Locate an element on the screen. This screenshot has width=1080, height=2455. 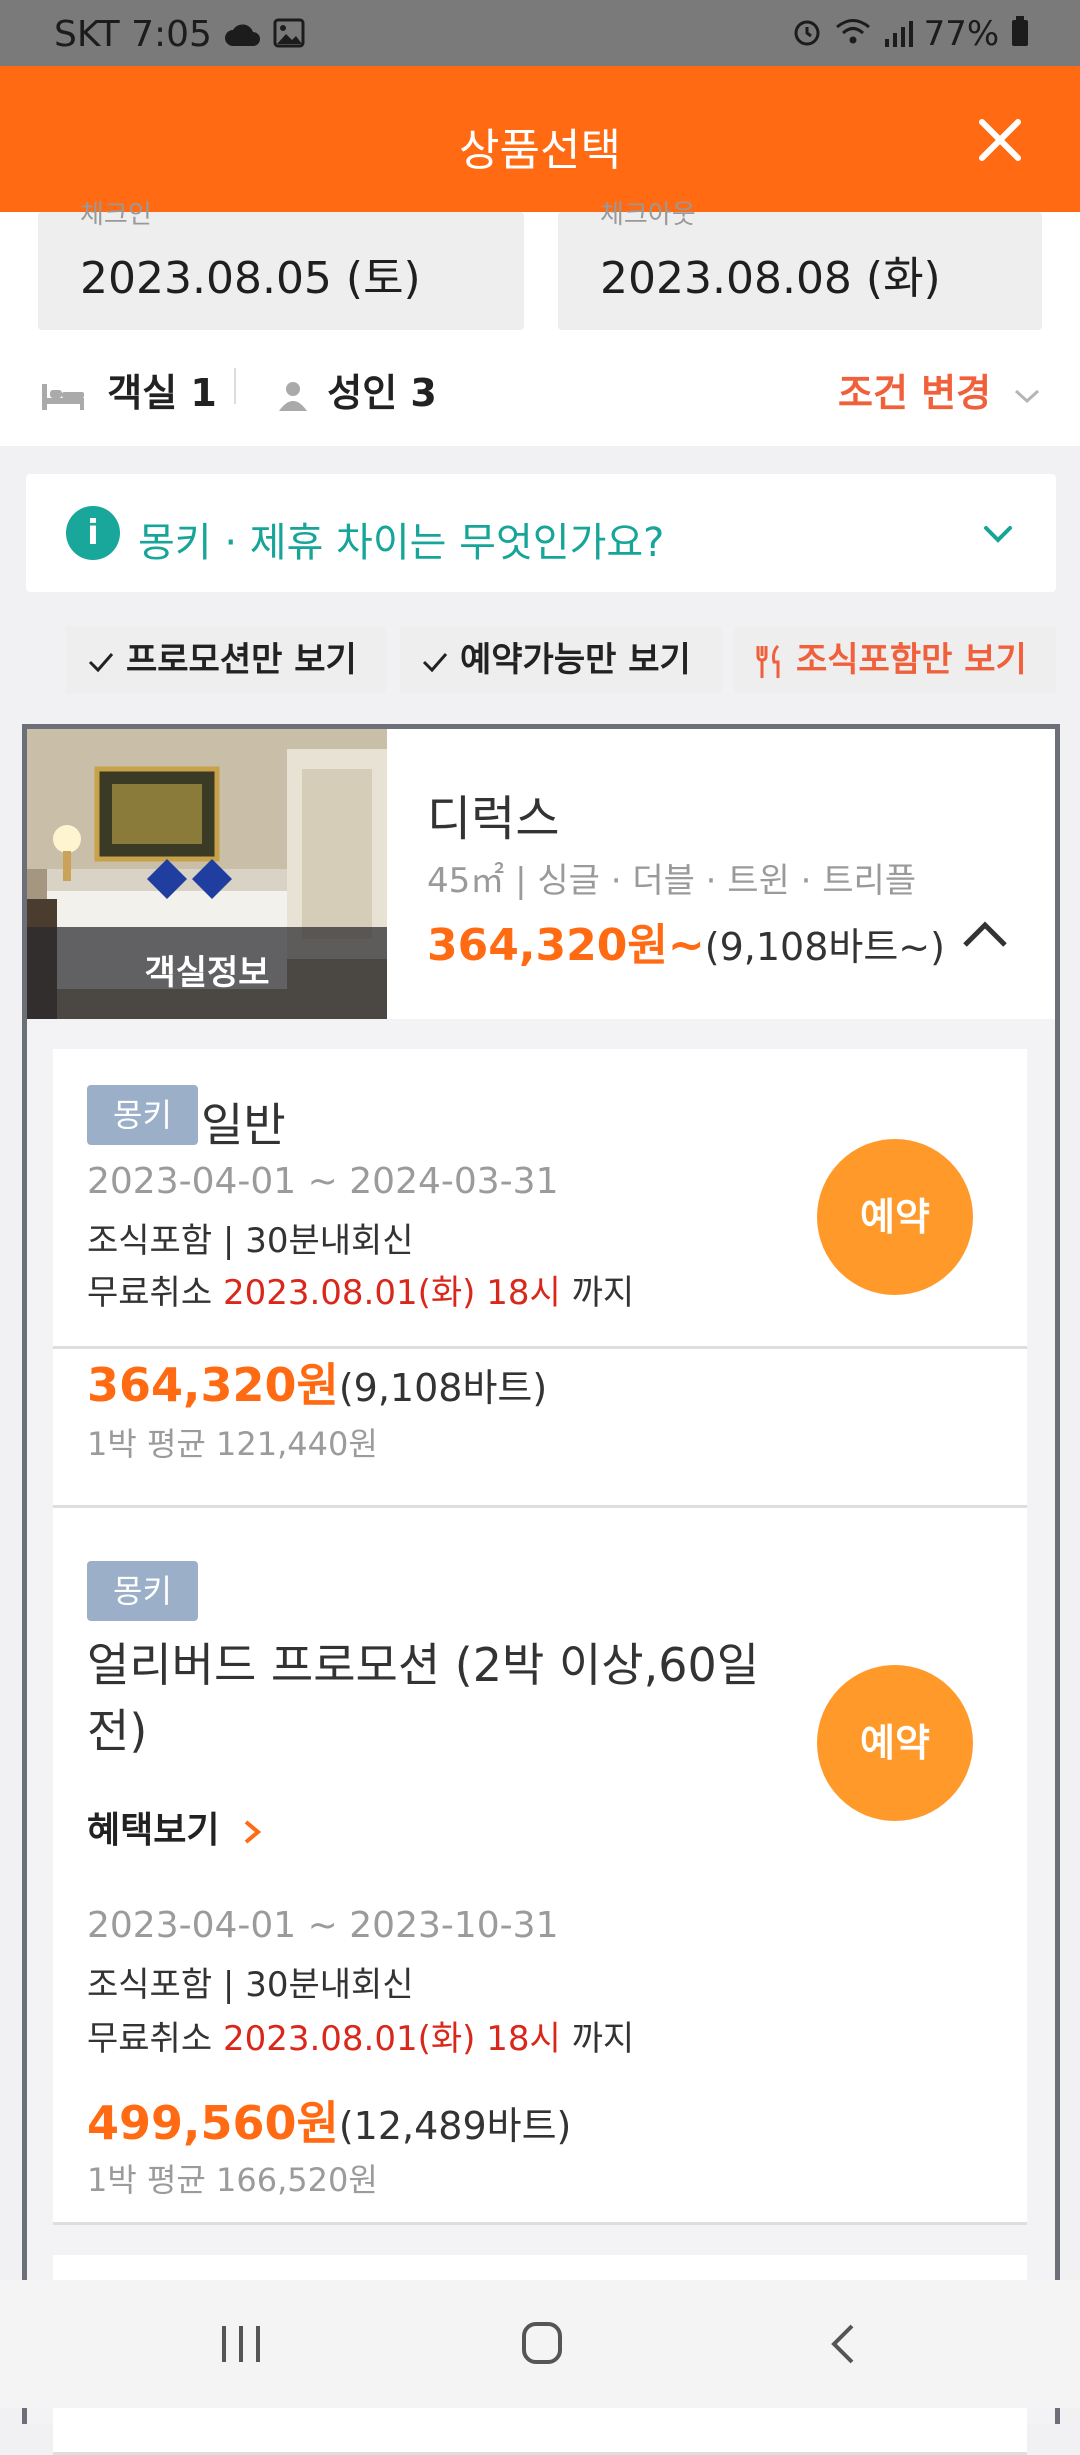
benefit-link: 혜택보기 is located at coordinates (176, 1827).